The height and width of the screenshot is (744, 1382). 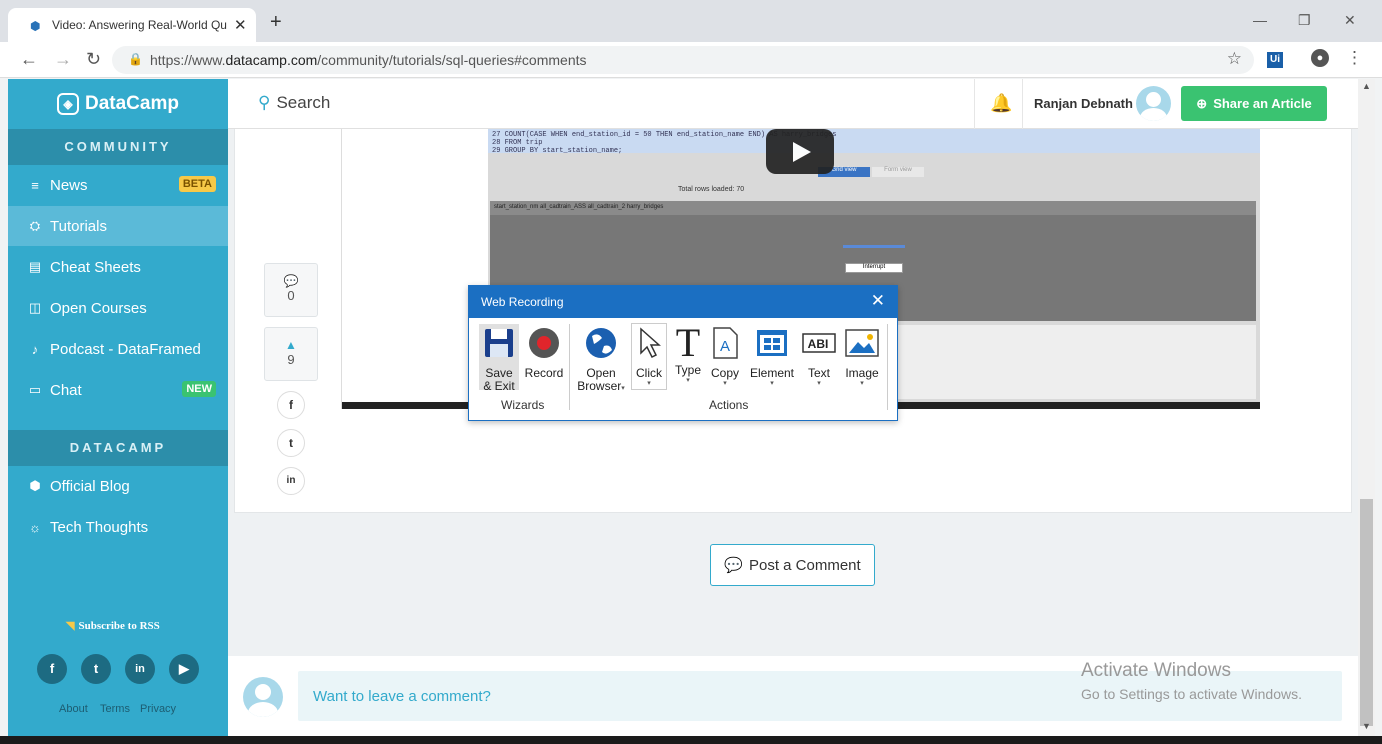 What do you see at coordinates (118, 390) in the screenshot?
I see `sidebar-item-chat: ▭ Chat NEW` at bounding box center [118, 390].